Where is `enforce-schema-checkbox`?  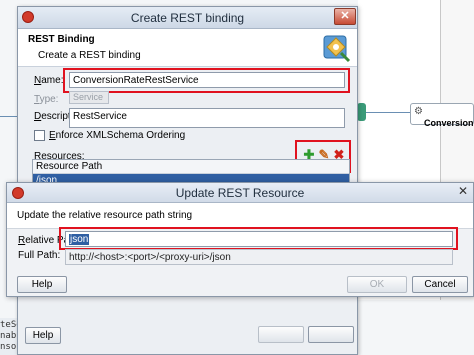
enforce-schema-checkbox is located at coordinates (39, 135).